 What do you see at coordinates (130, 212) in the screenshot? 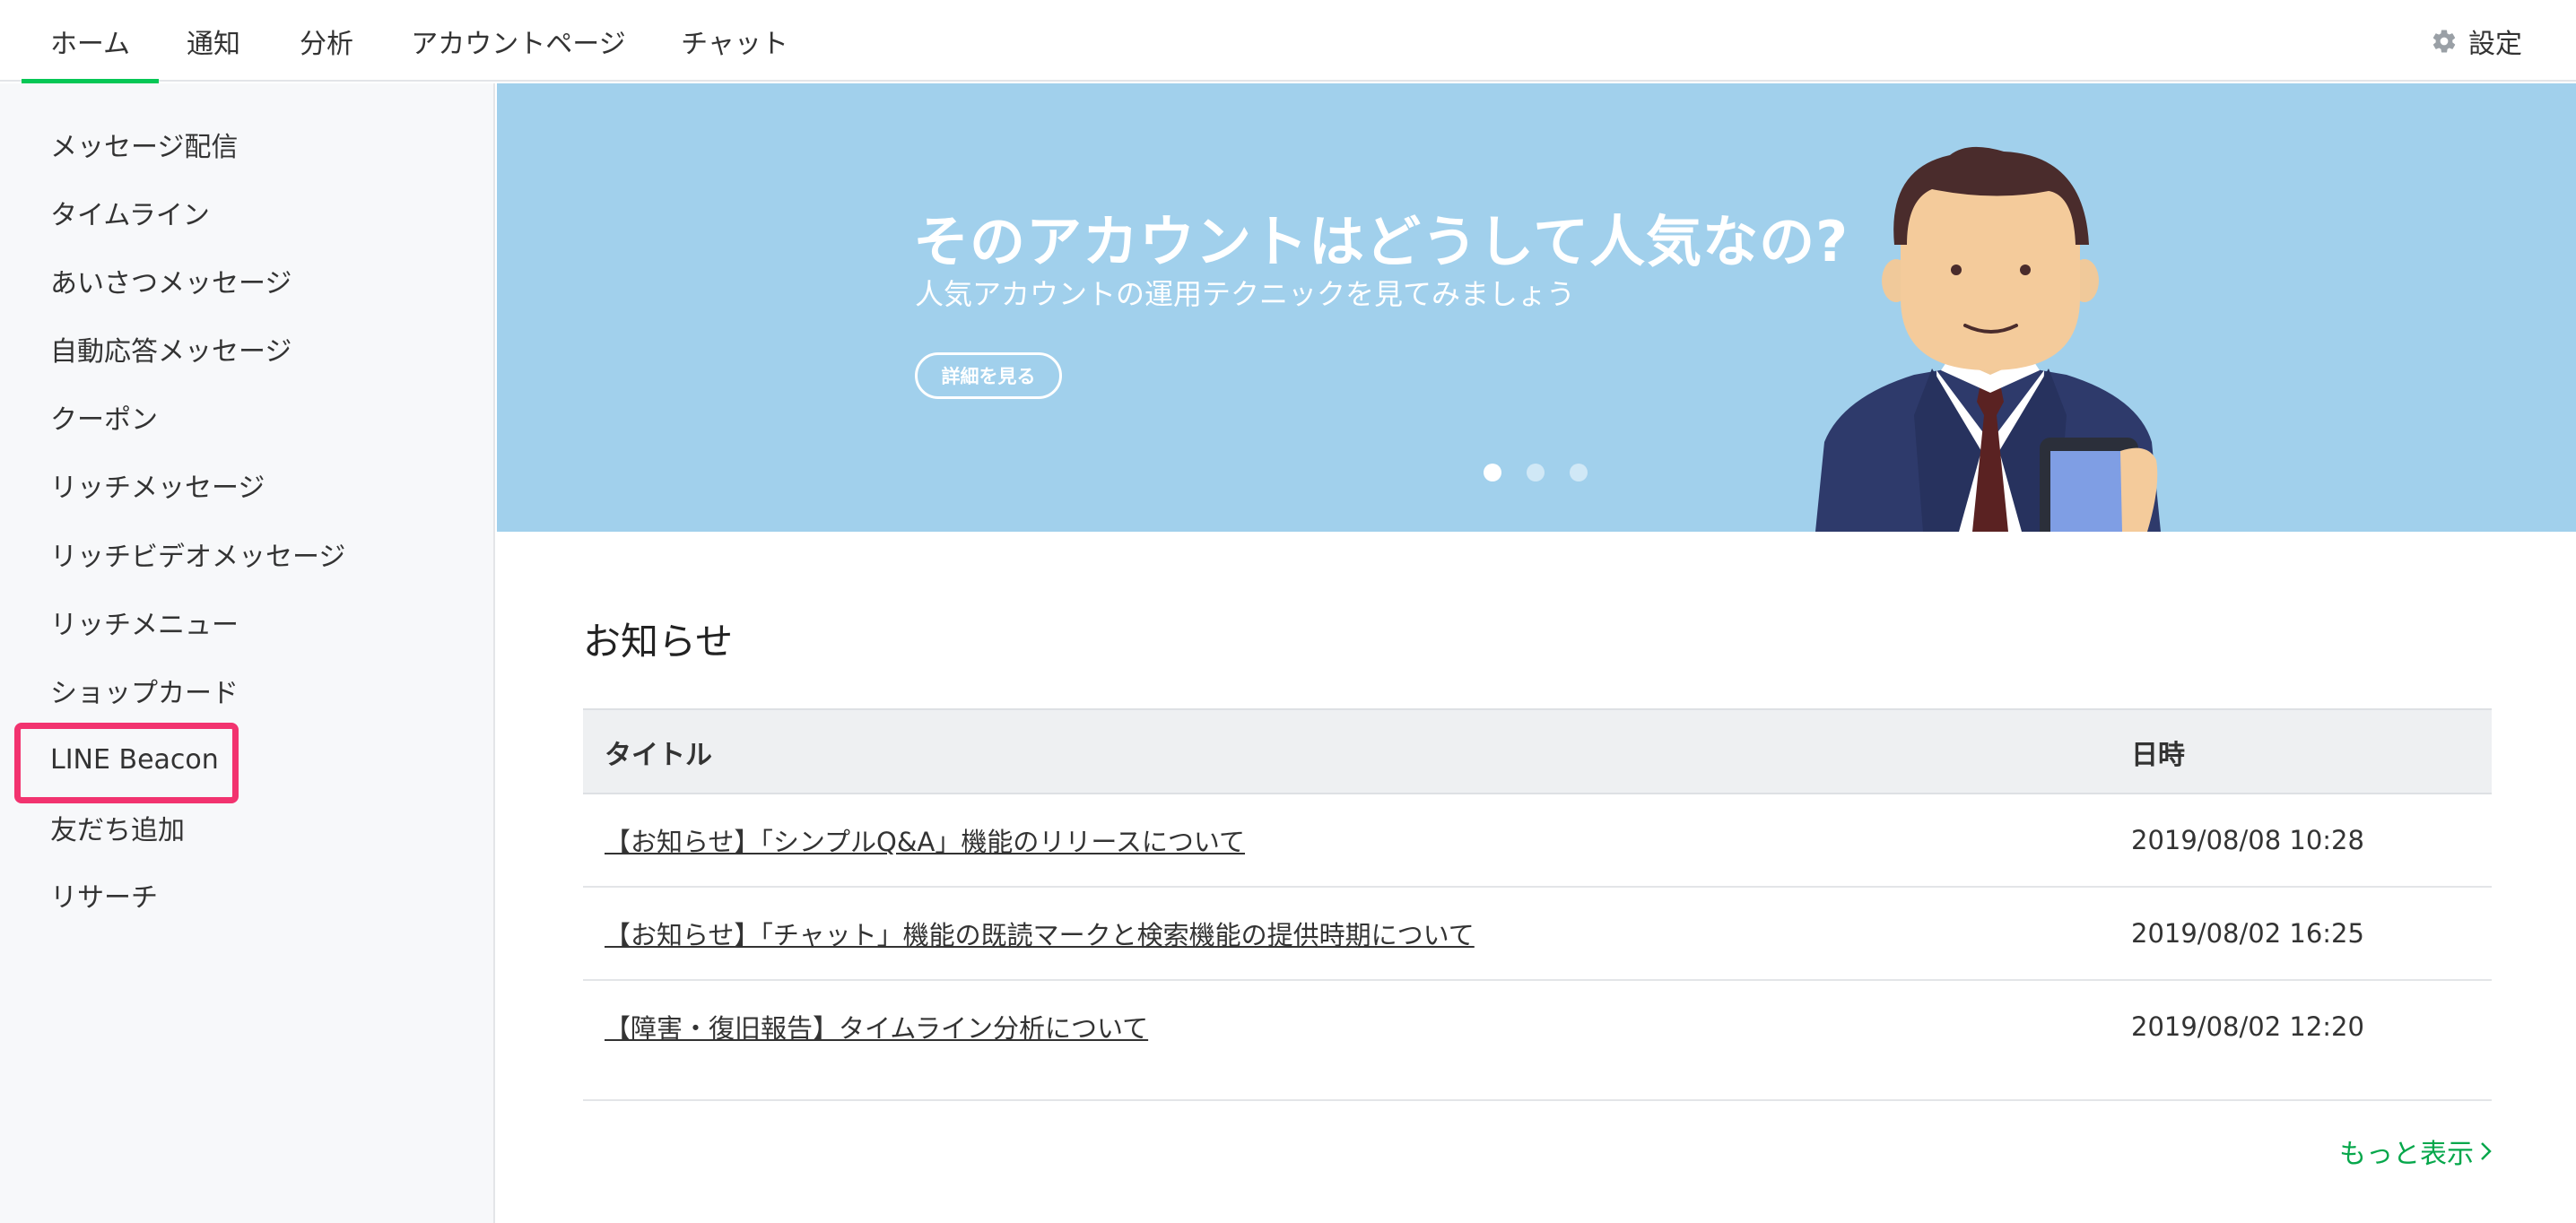
I see `sidebar-item-timeline: タイムライン` at bounding box center [130, 212].